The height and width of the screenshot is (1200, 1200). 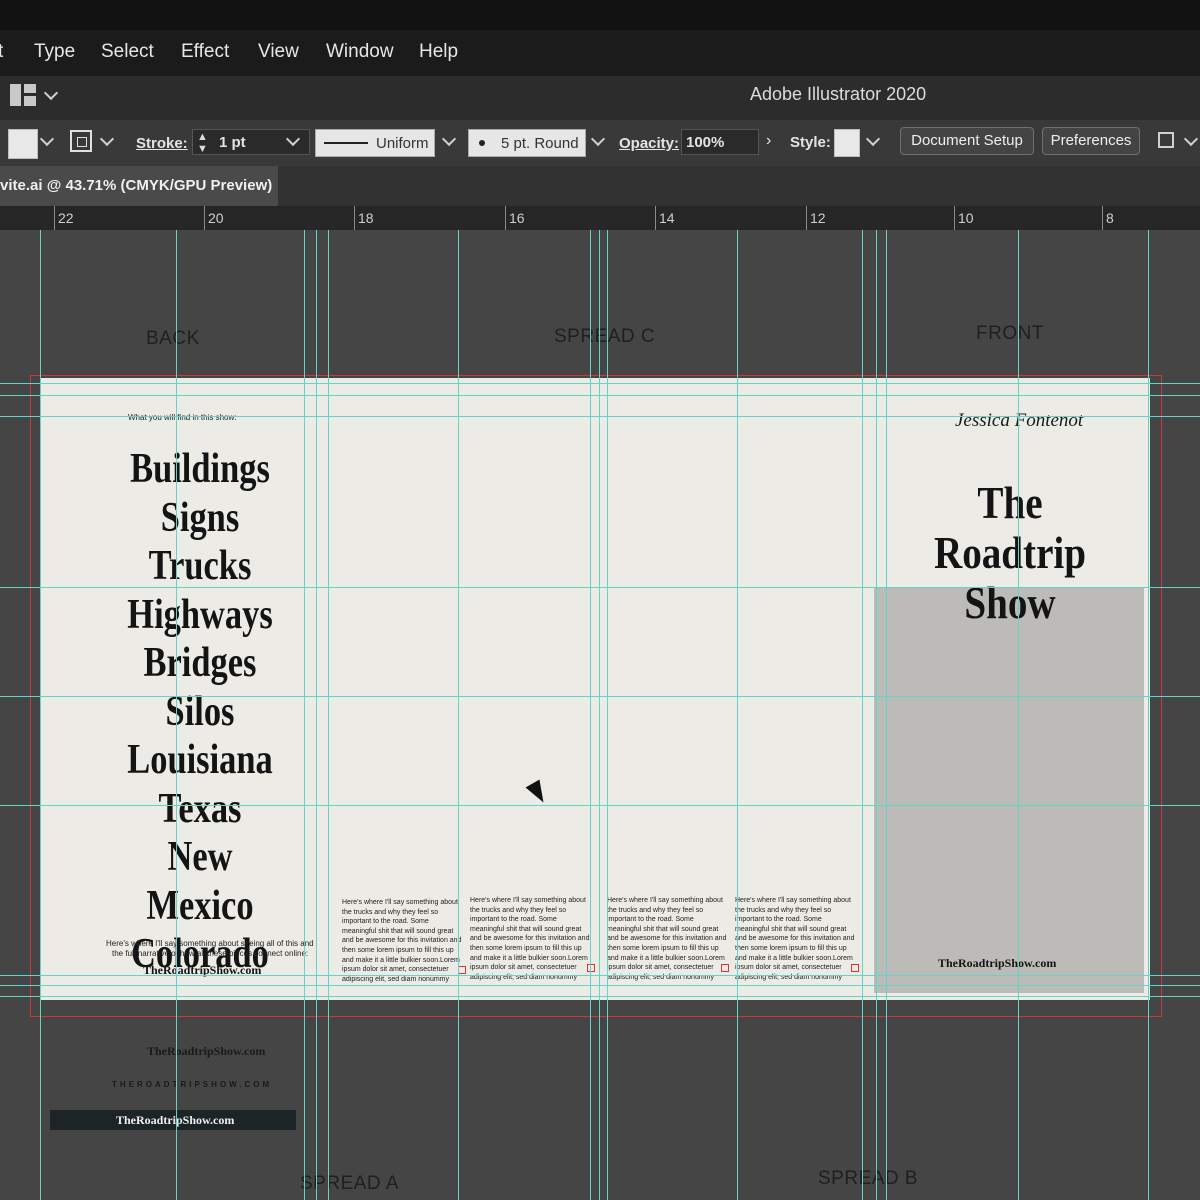 What do you see at coordinates (967, 141) in the screenshot?
I see `document-setup-button: Document Setup` at bounding box center [967, 141].